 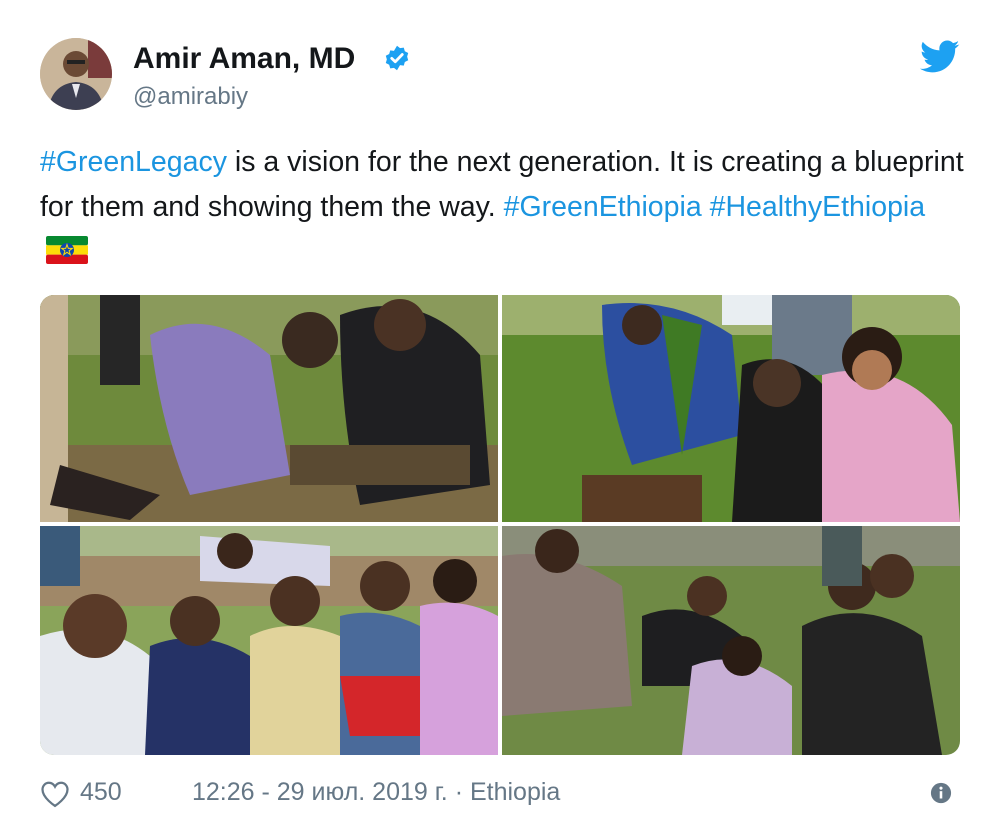 What do you see at coordinates (244, 59) in the screenshot?
I see `display-name: Amir Aman, MD` at bounding box center [244, 59].